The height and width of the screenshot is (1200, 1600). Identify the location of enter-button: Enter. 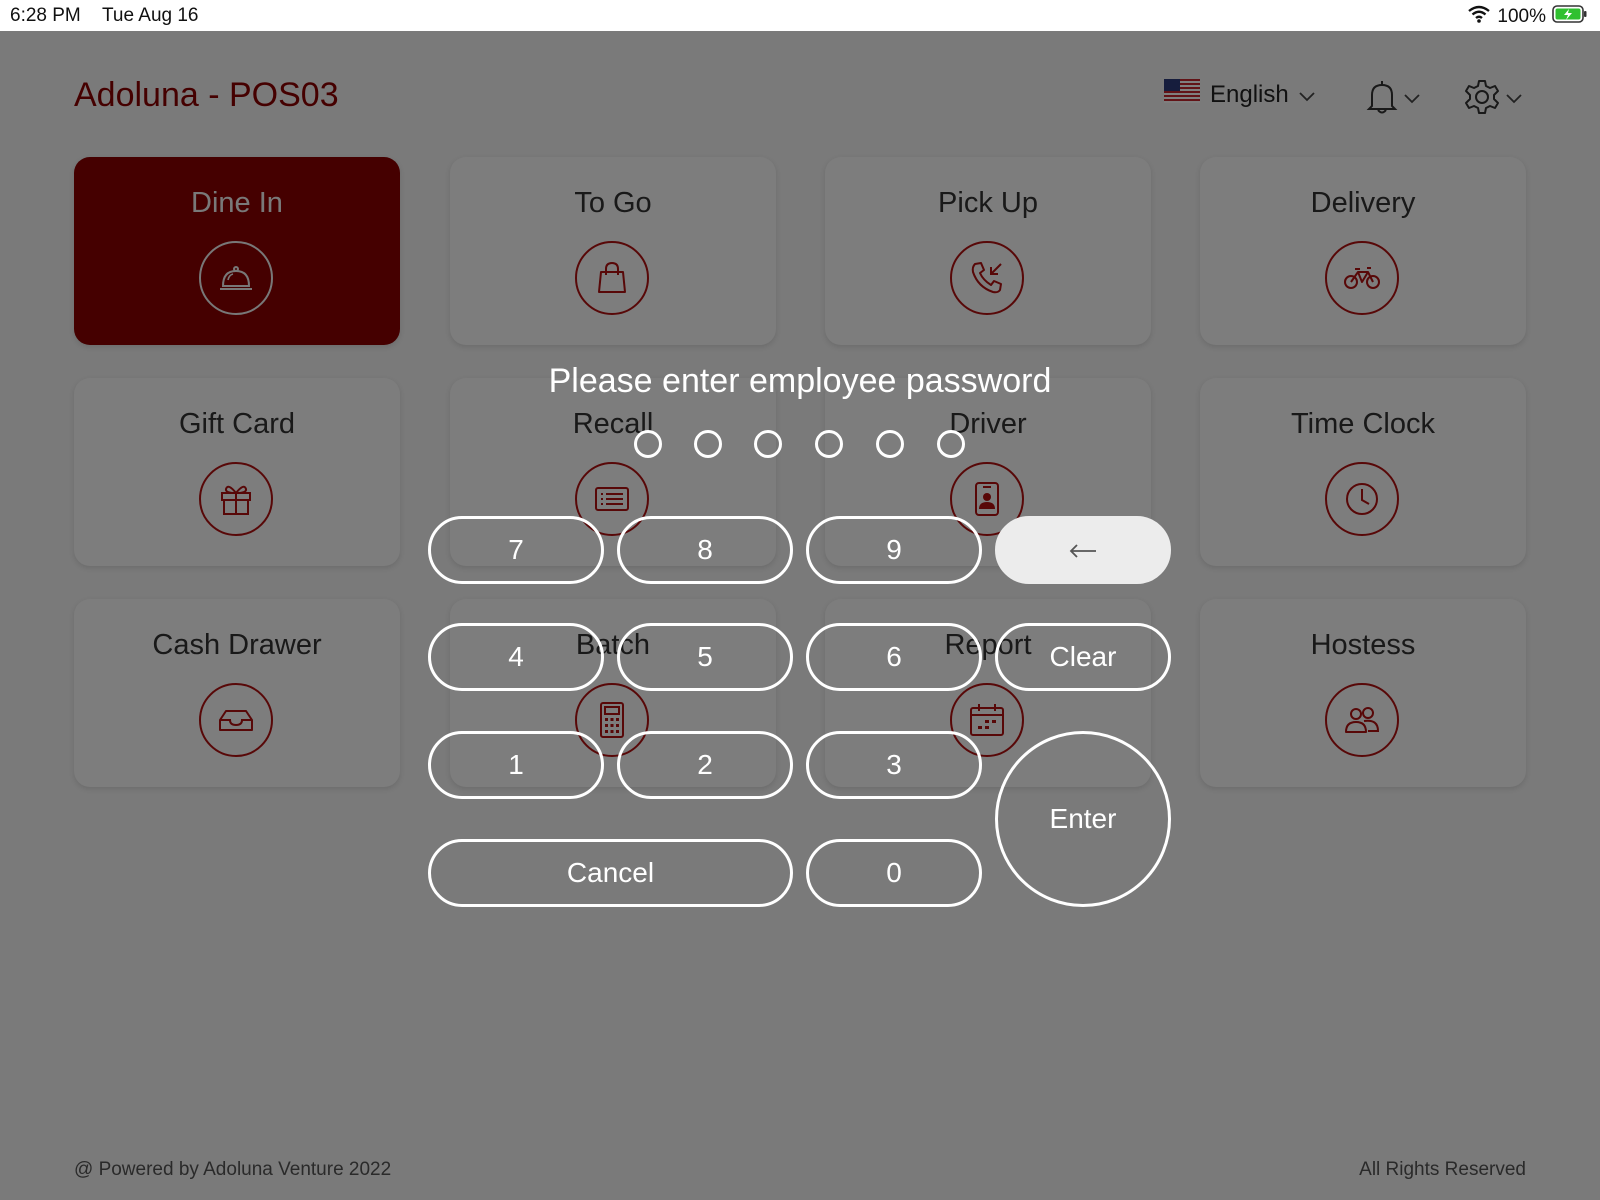
(1083, 819).